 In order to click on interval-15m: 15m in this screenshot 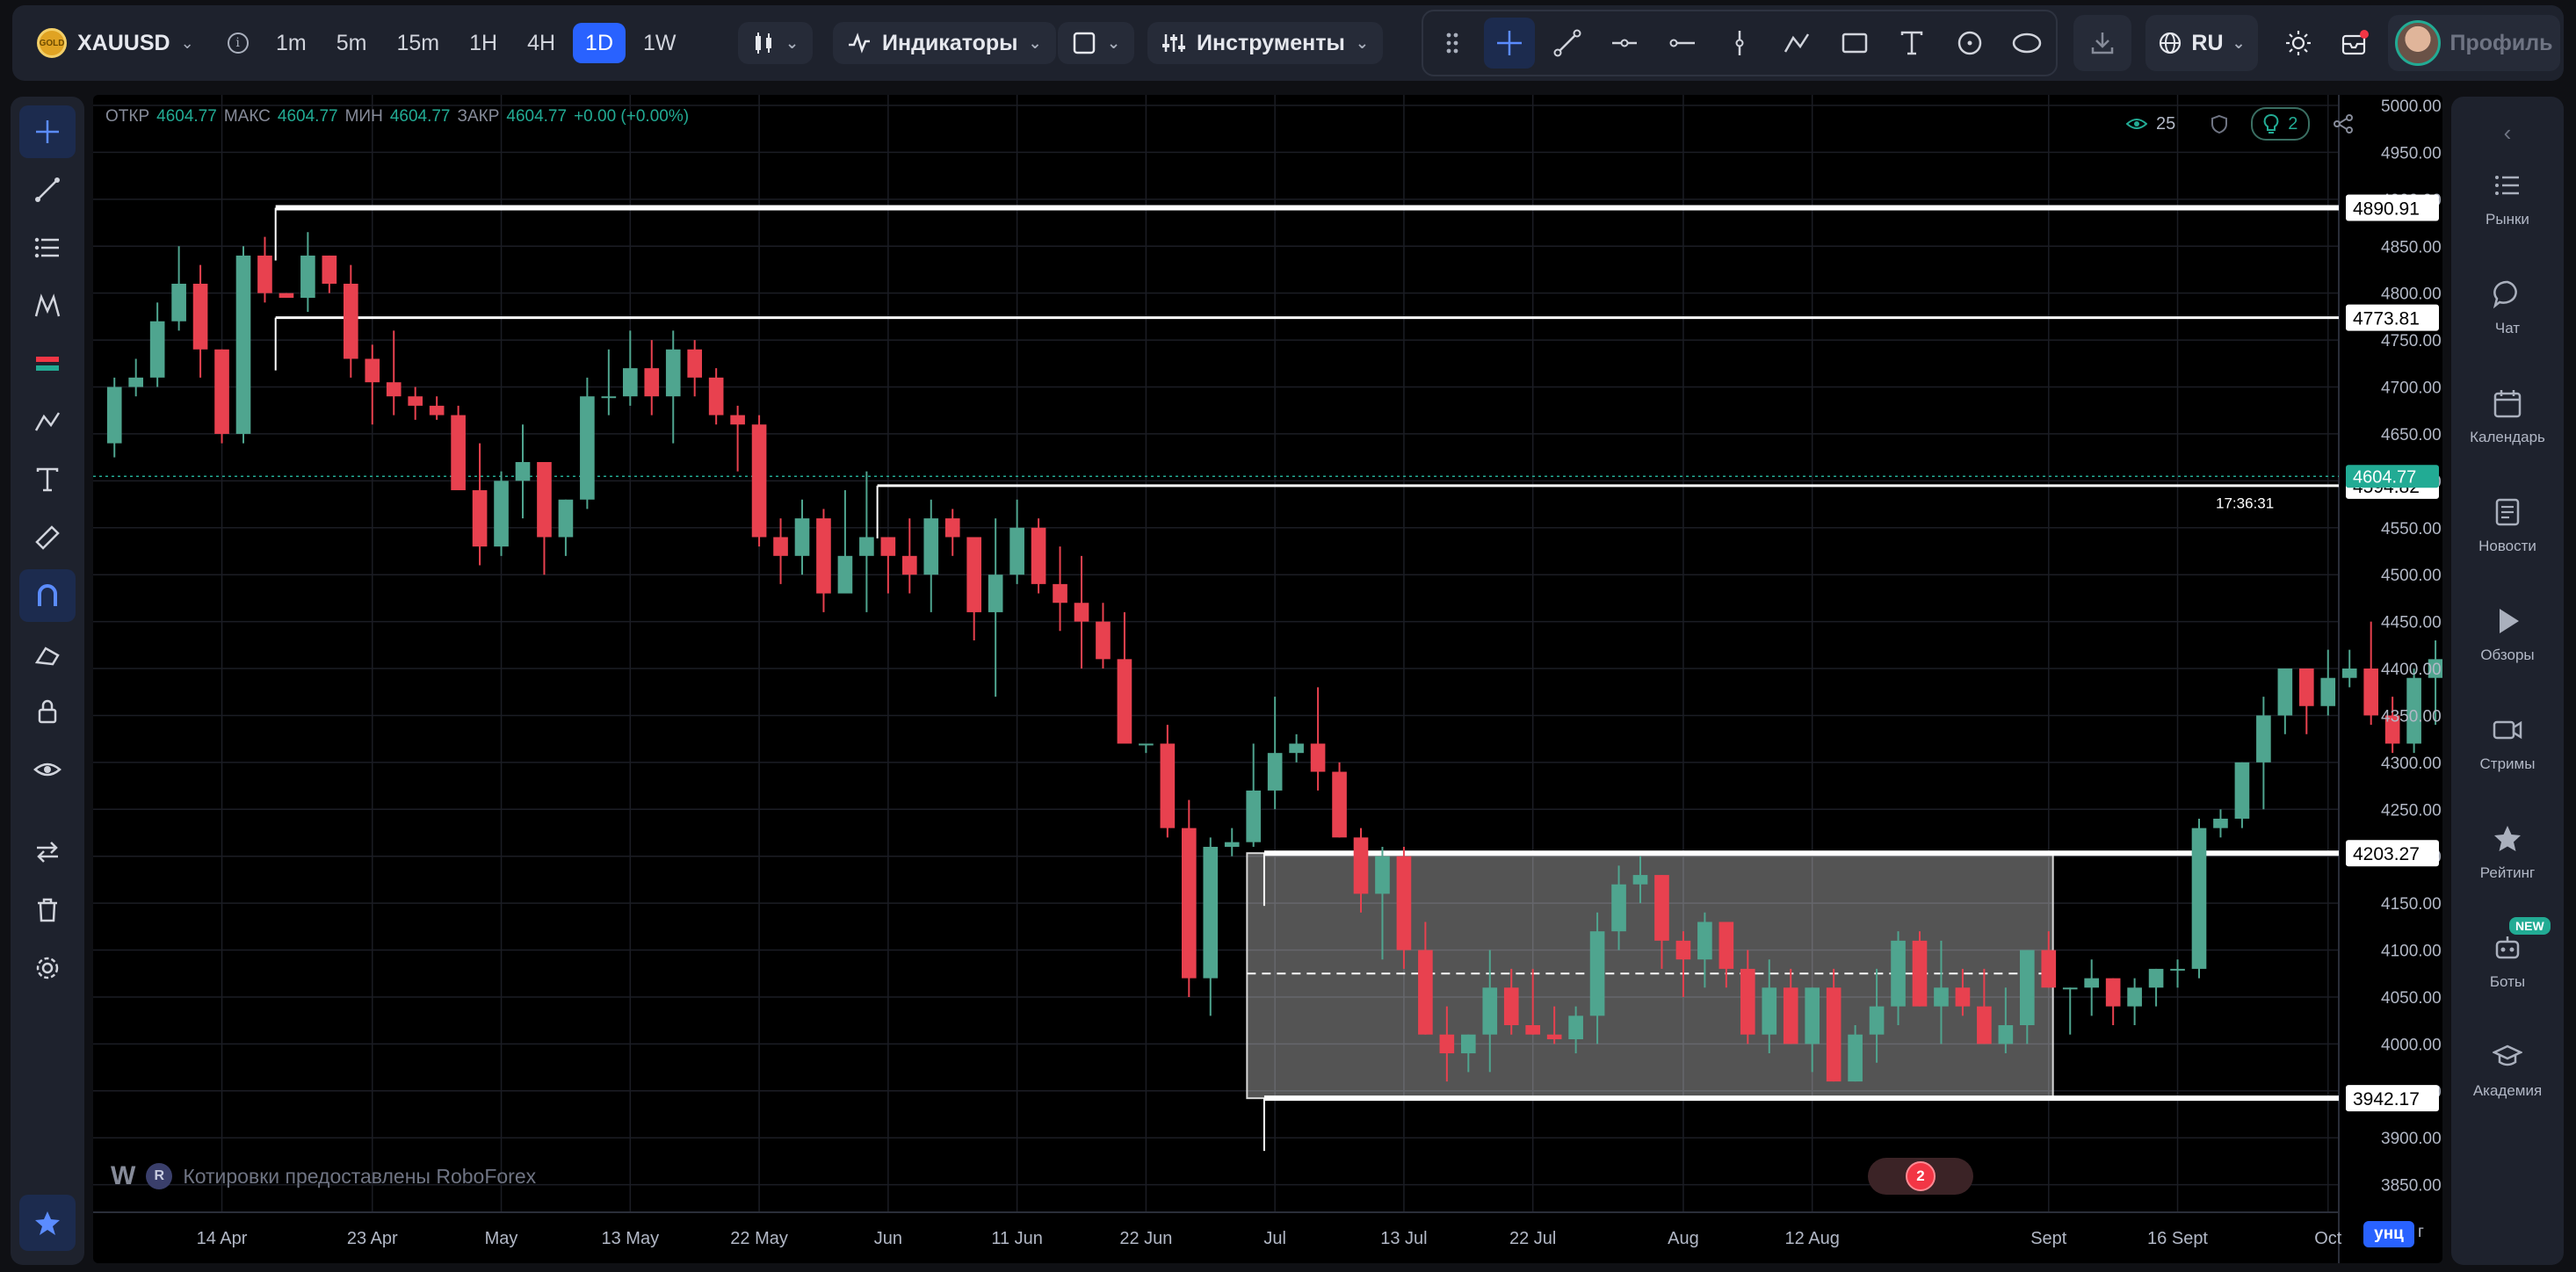, I will do `click(418, 43)`.